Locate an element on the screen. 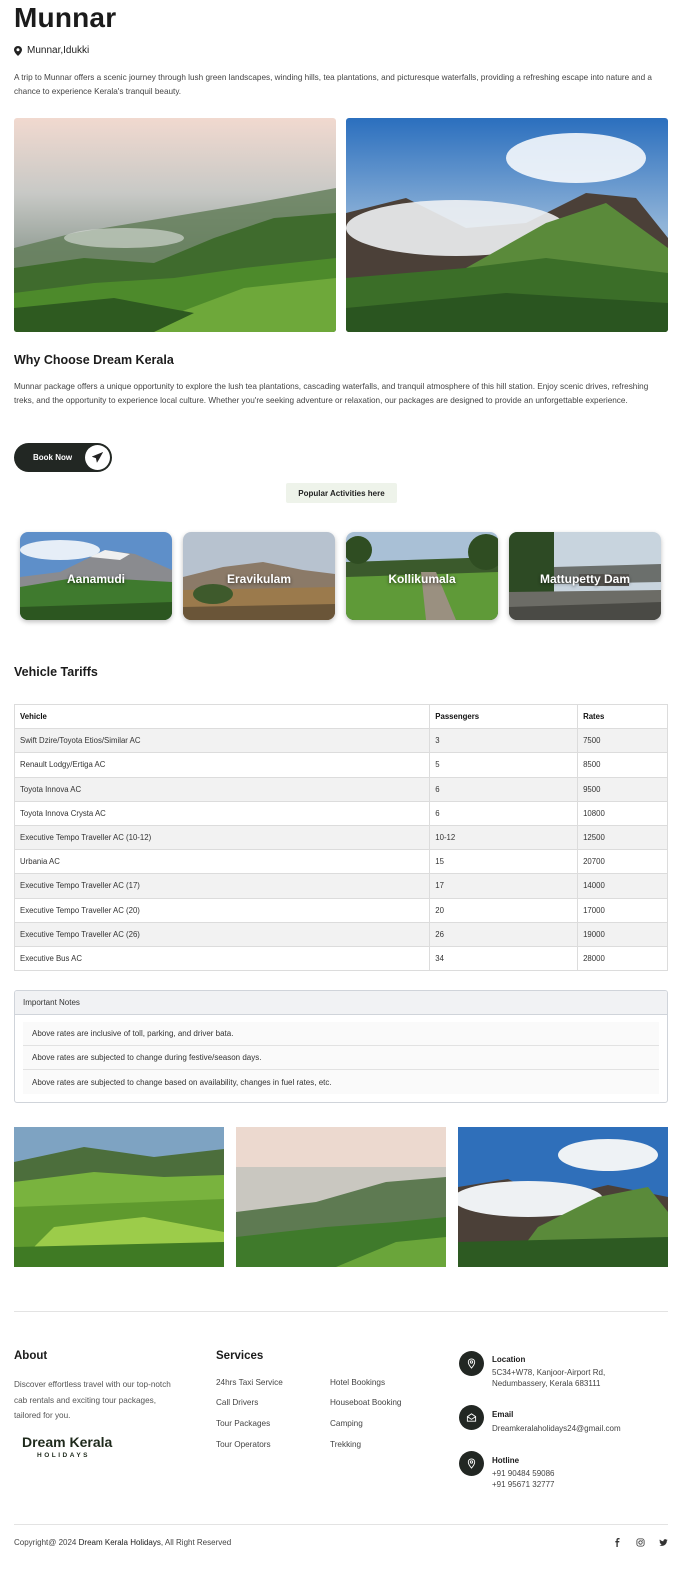  passengers-cell: 34 is located at coordinates (504, 958).